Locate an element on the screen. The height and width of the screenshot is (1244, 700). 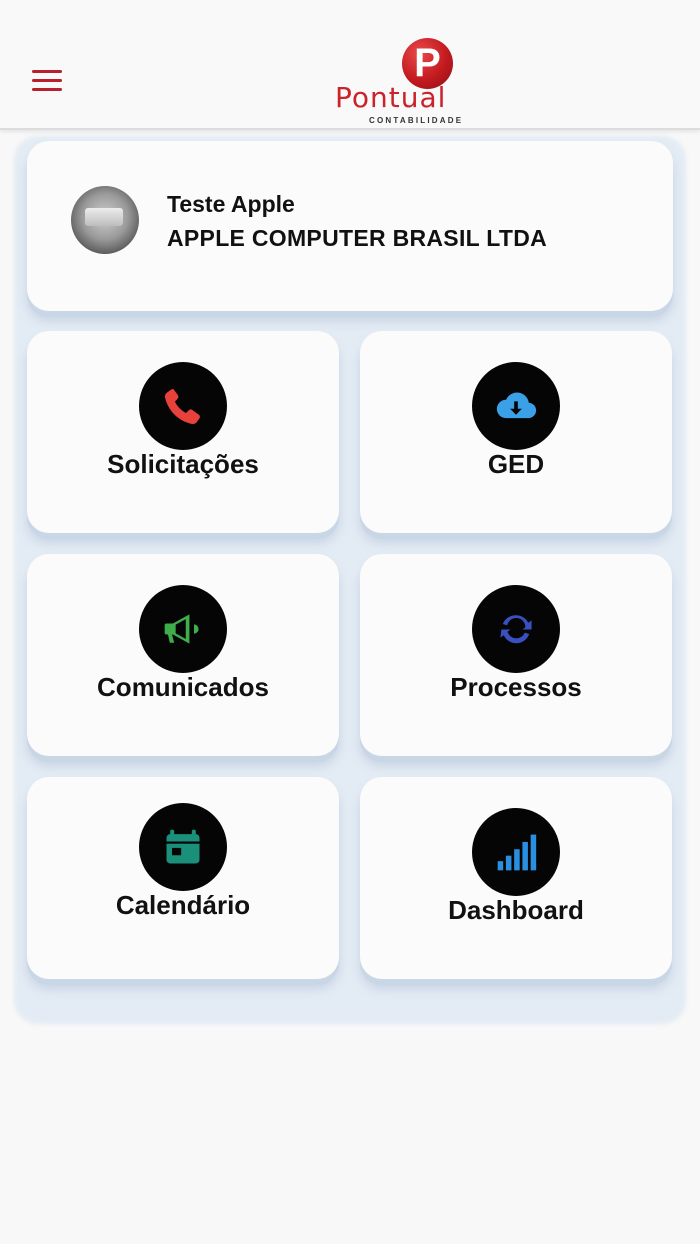
logo-subtitle: CONTABILIDADE is located at coordinates (416, 120).